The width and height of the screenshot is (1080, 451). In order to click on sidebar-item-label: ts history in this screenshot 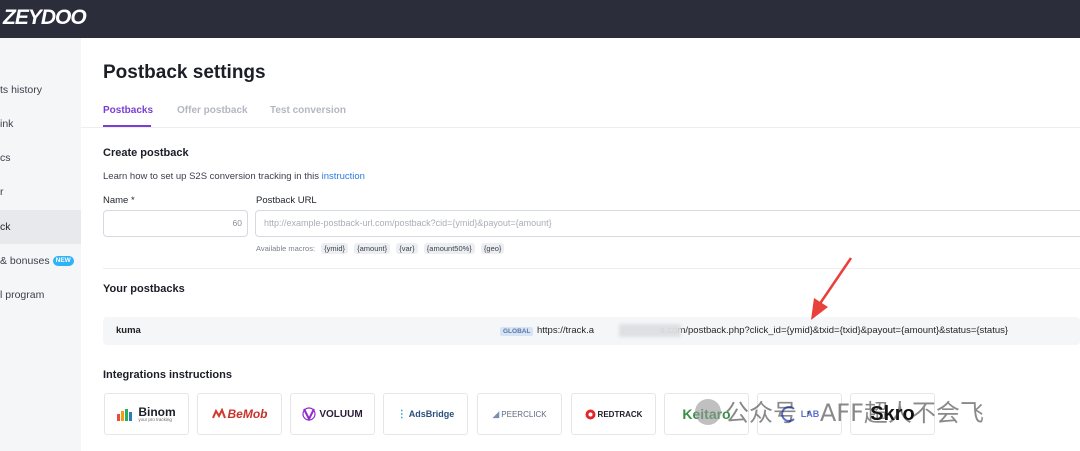, I will do `click(21, 90)`.